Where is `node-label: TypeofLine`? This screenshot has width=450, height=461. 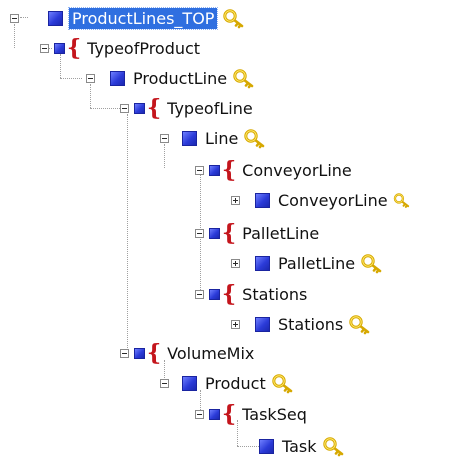
node-label: TypeofLine is located at coordinates (210, 108).